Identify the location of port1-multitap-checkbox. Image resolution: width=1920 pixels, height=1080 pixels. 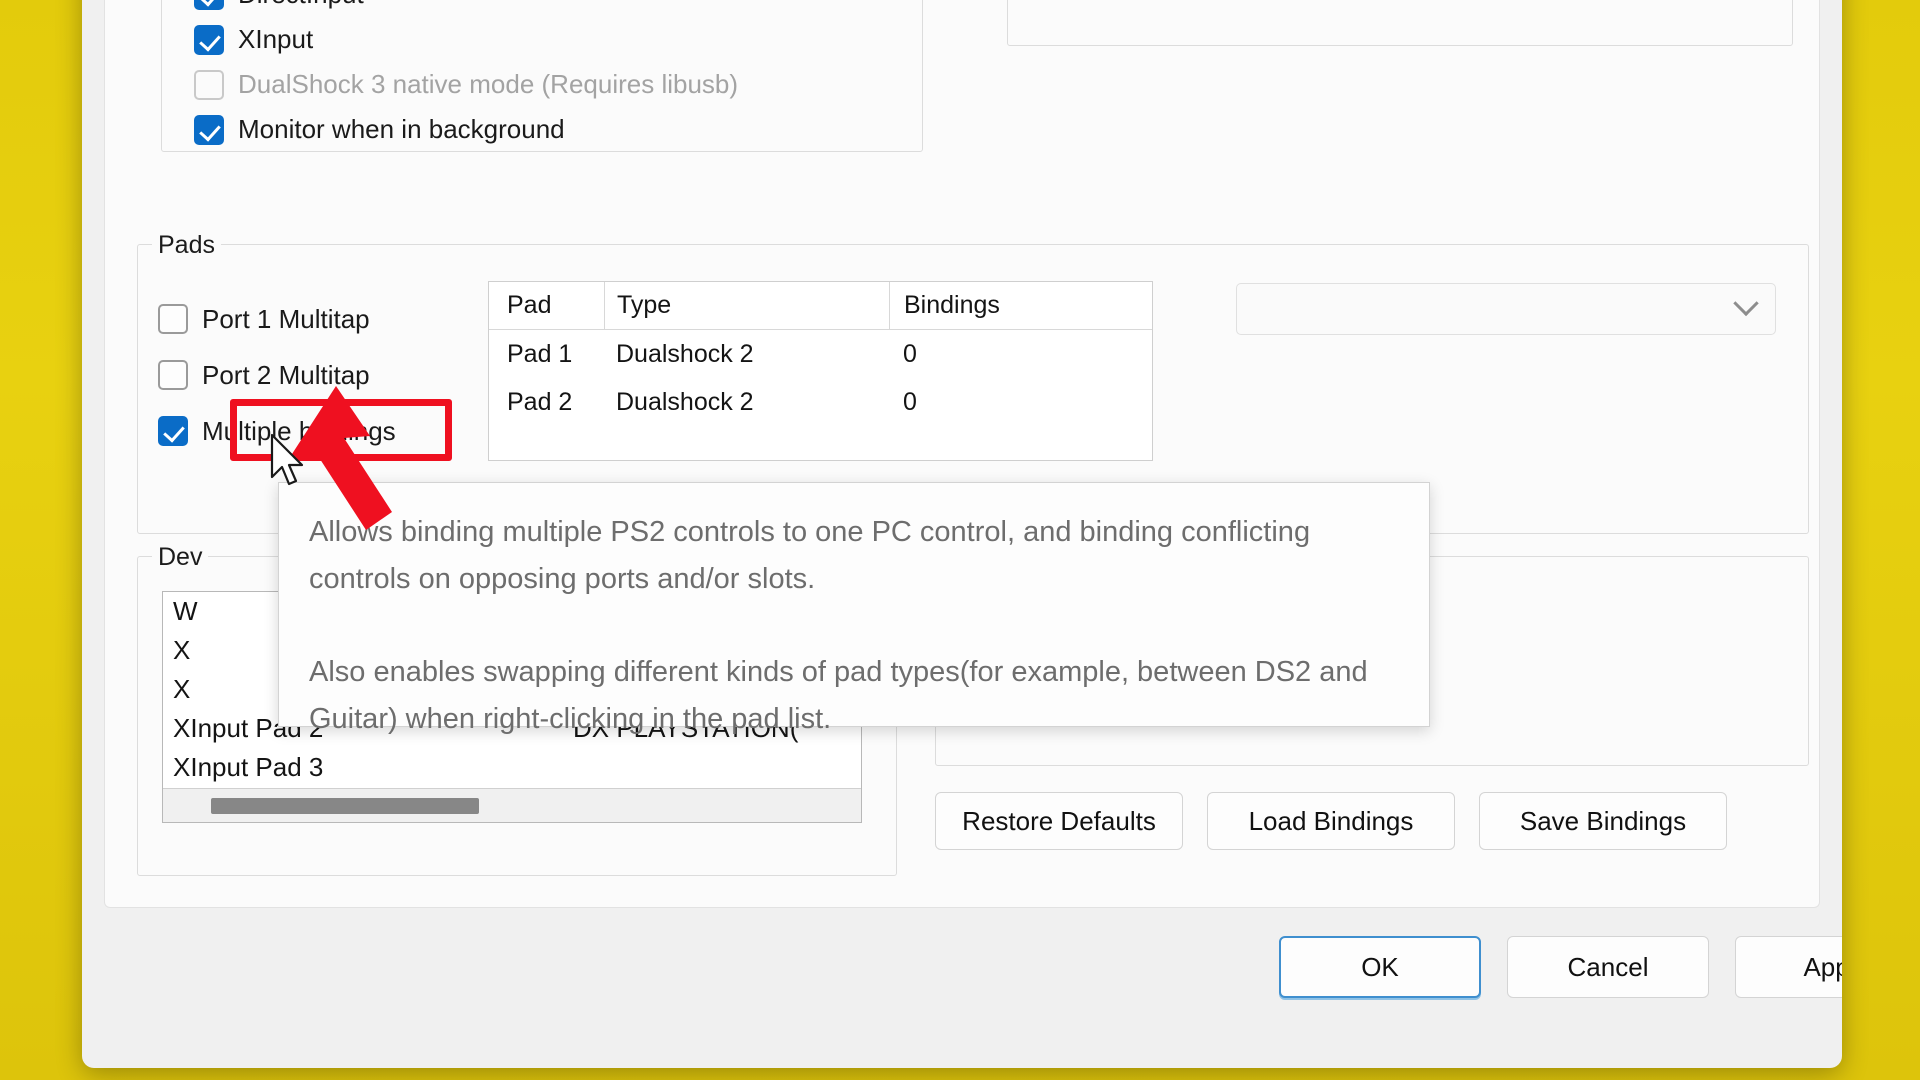
(173, 319).